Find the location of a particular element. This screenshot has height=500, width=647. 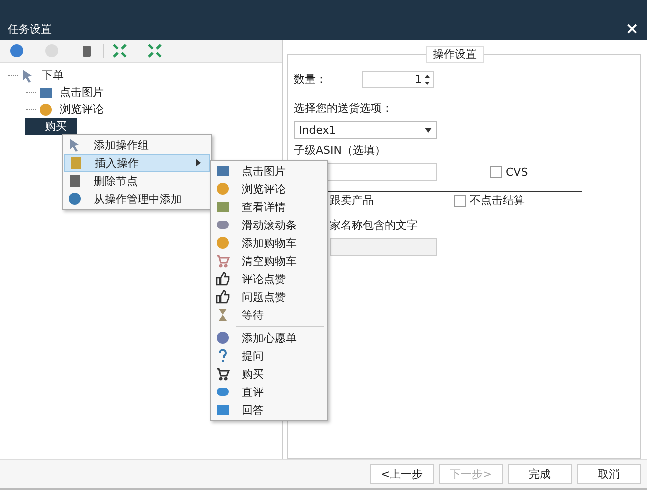

menu-item: 查看详情 is located at coordinates (269, 207).